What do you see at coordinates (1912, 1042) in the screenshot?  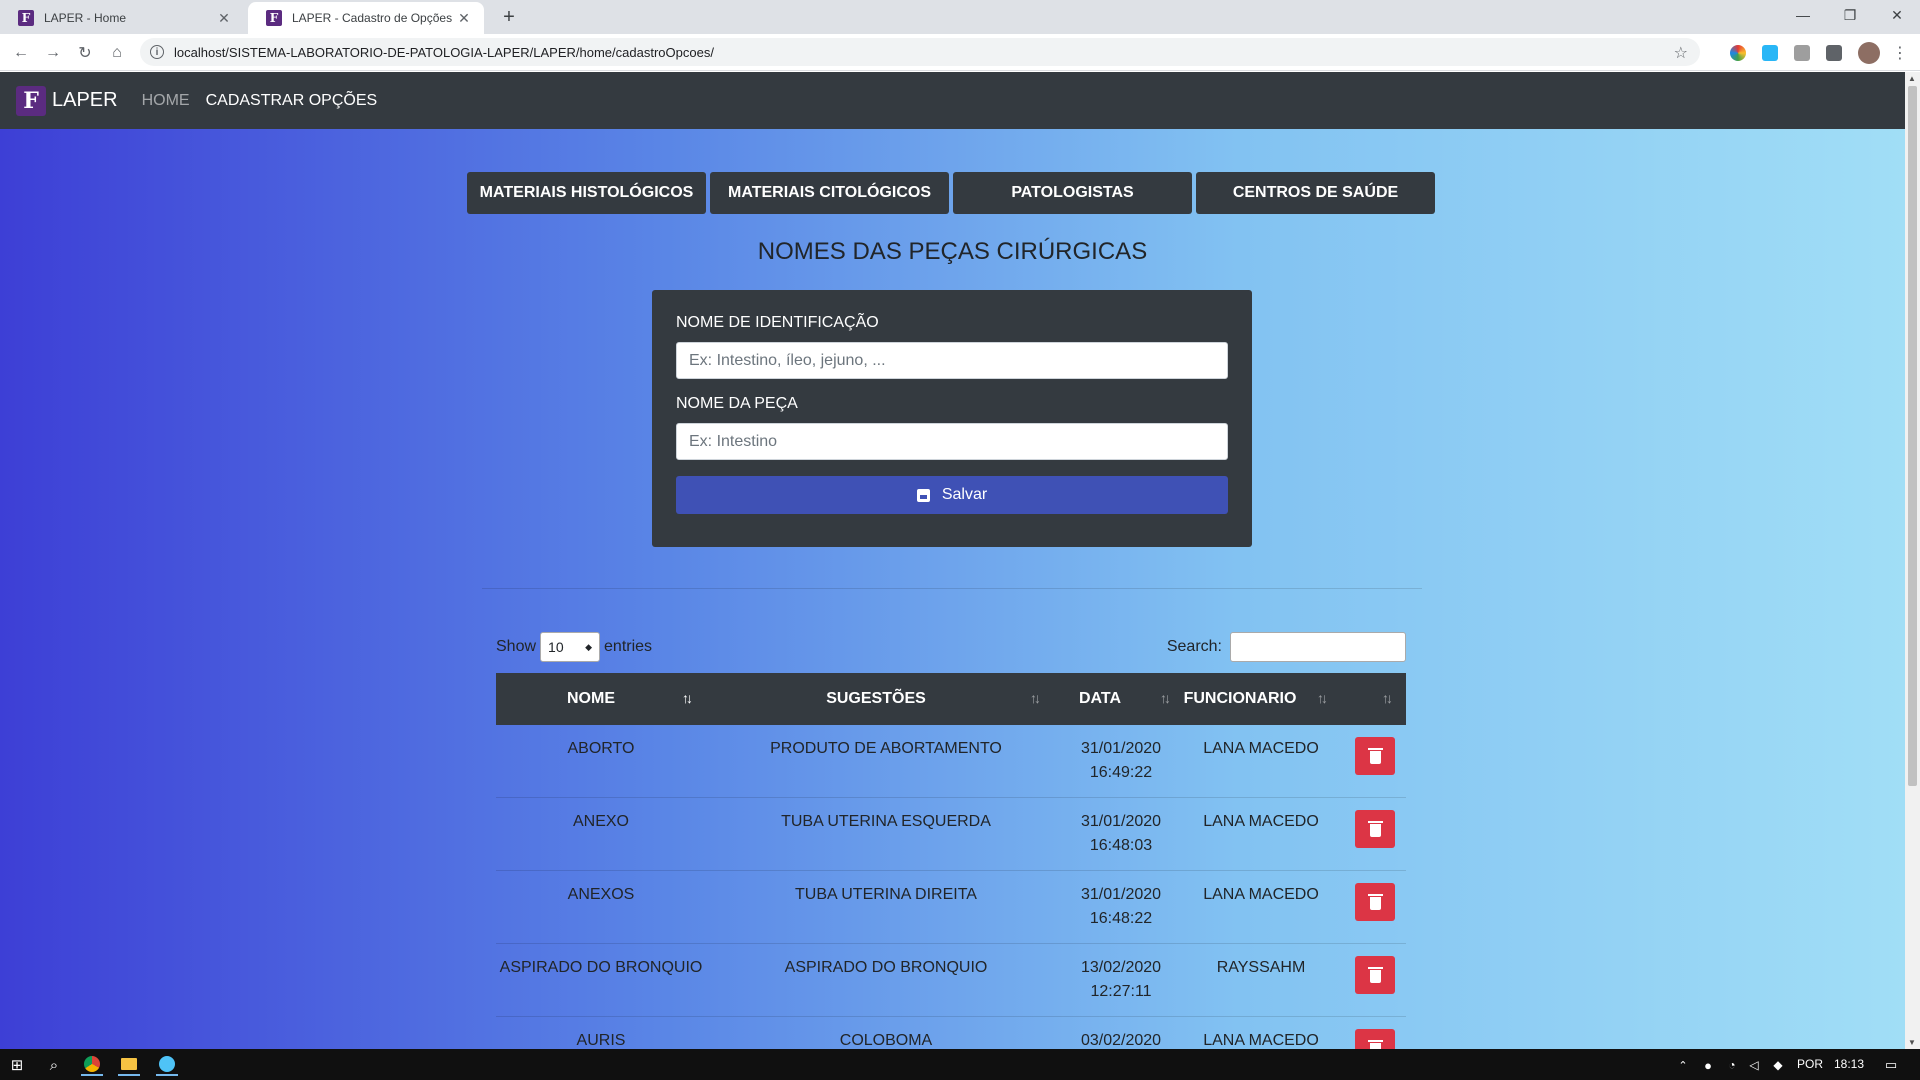 I see `scroll-down-icon: ▼` at bounding box center [1912, 1042].